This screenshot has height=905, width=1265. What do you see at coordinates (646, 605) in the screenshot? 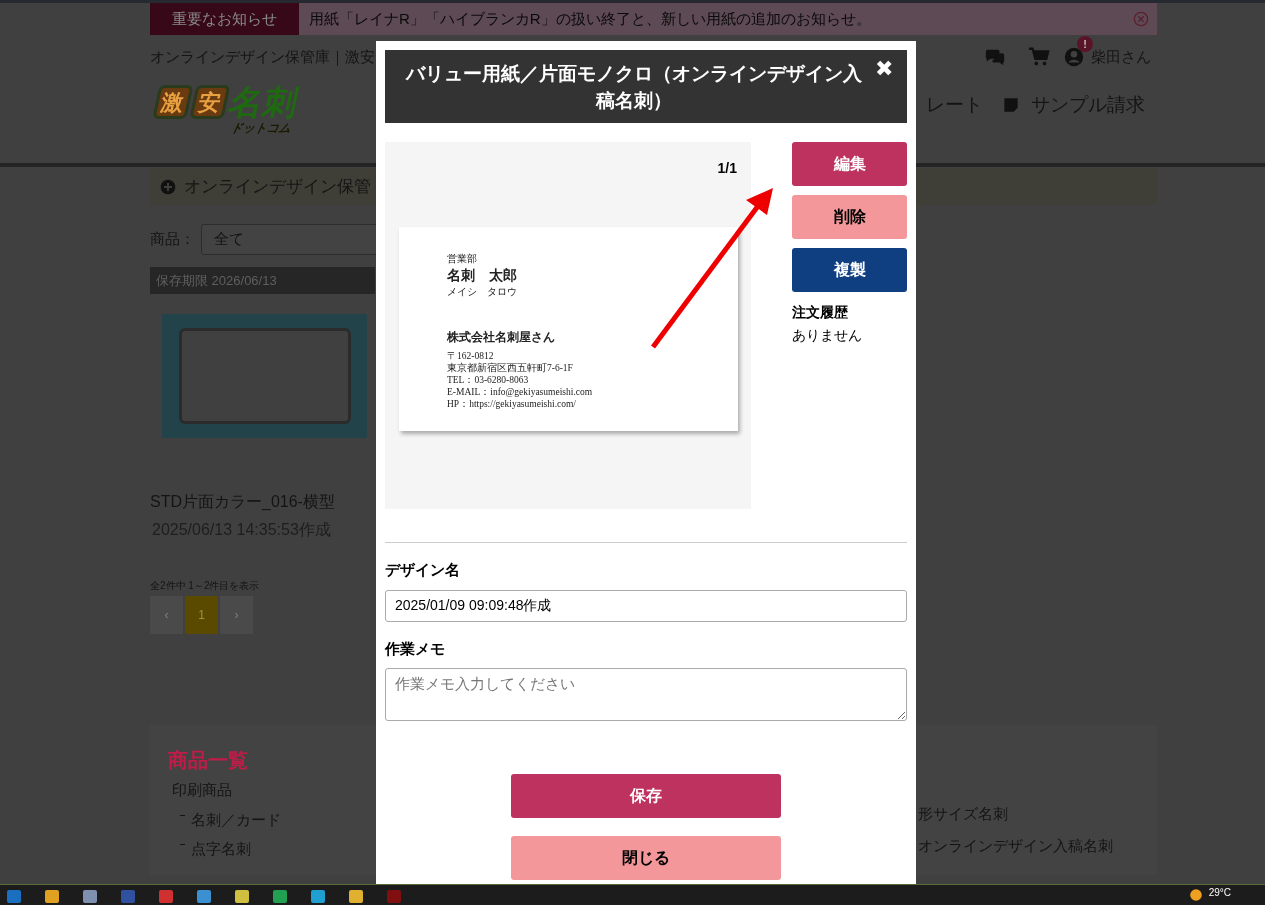
I see `design-name-field: 2025/01/09 09:09:48作成` at bounding box center [646, 605].